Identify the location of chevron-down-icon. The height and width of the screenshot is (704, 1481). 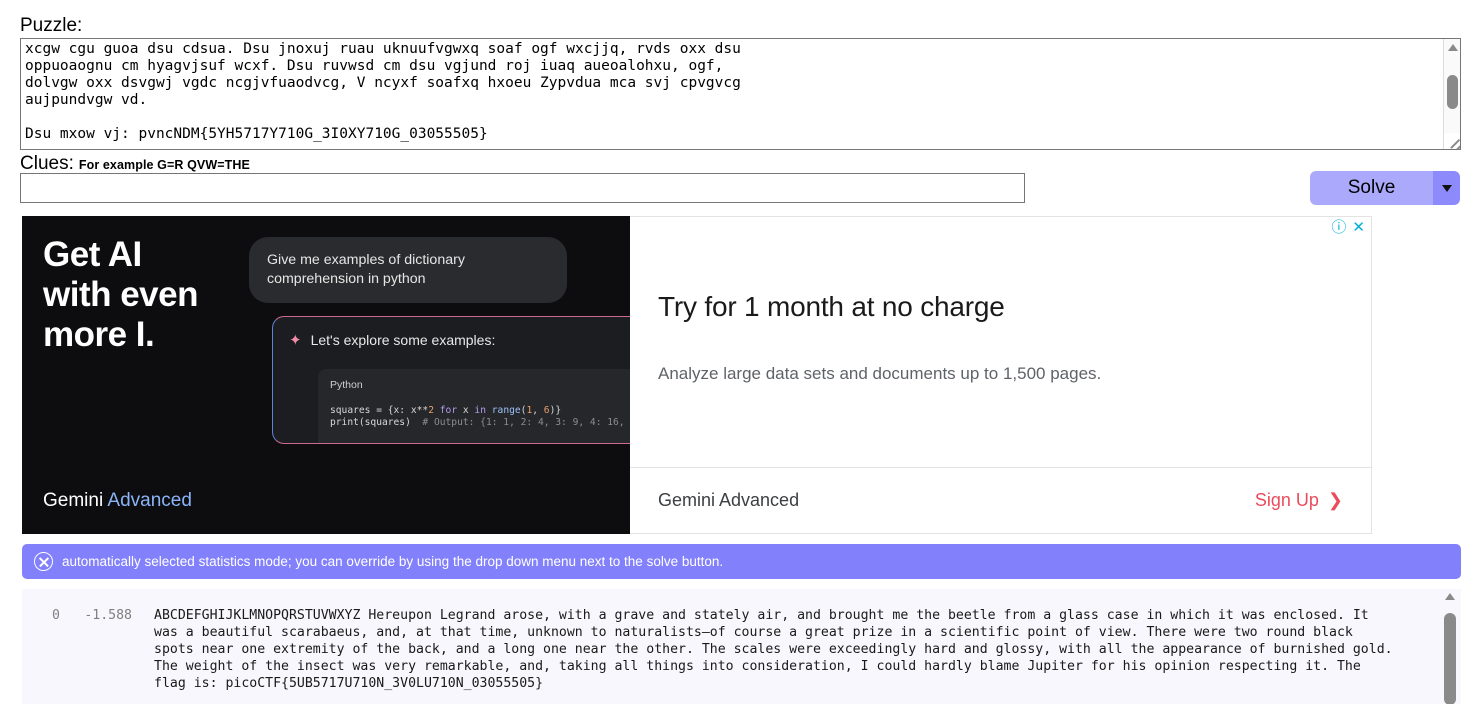
(1446, 188).